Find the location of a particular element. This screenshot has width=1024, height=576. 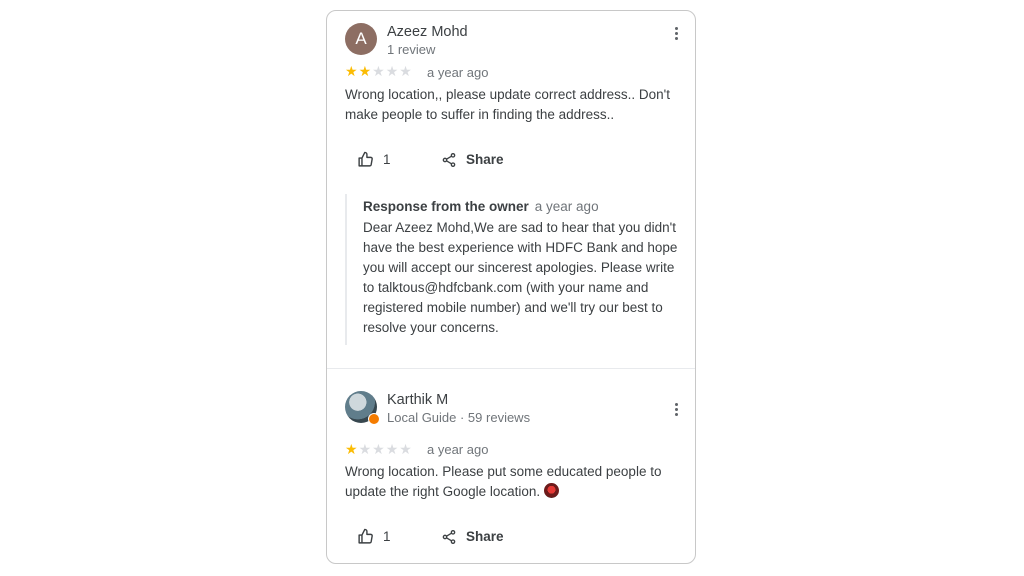

angry-face-emoji-icon is located at coordinates (552, 490).